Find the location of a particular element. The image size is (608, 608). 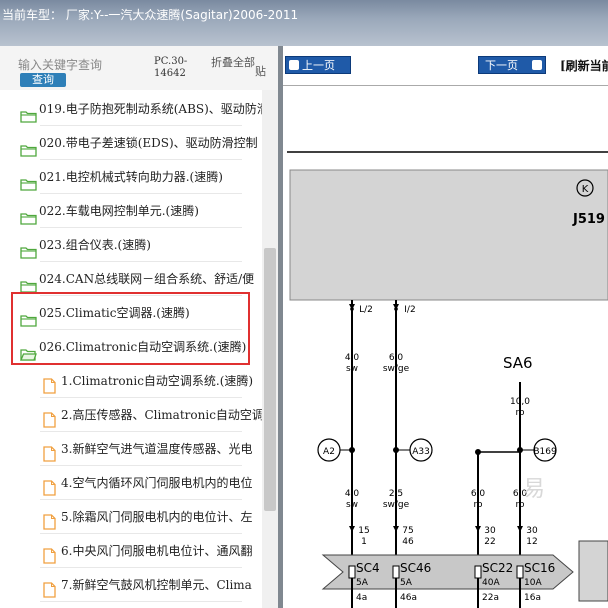

tree-folder-item: 021.电控机械式转向助力器.(速腾) is located at coordinates (131, 177).